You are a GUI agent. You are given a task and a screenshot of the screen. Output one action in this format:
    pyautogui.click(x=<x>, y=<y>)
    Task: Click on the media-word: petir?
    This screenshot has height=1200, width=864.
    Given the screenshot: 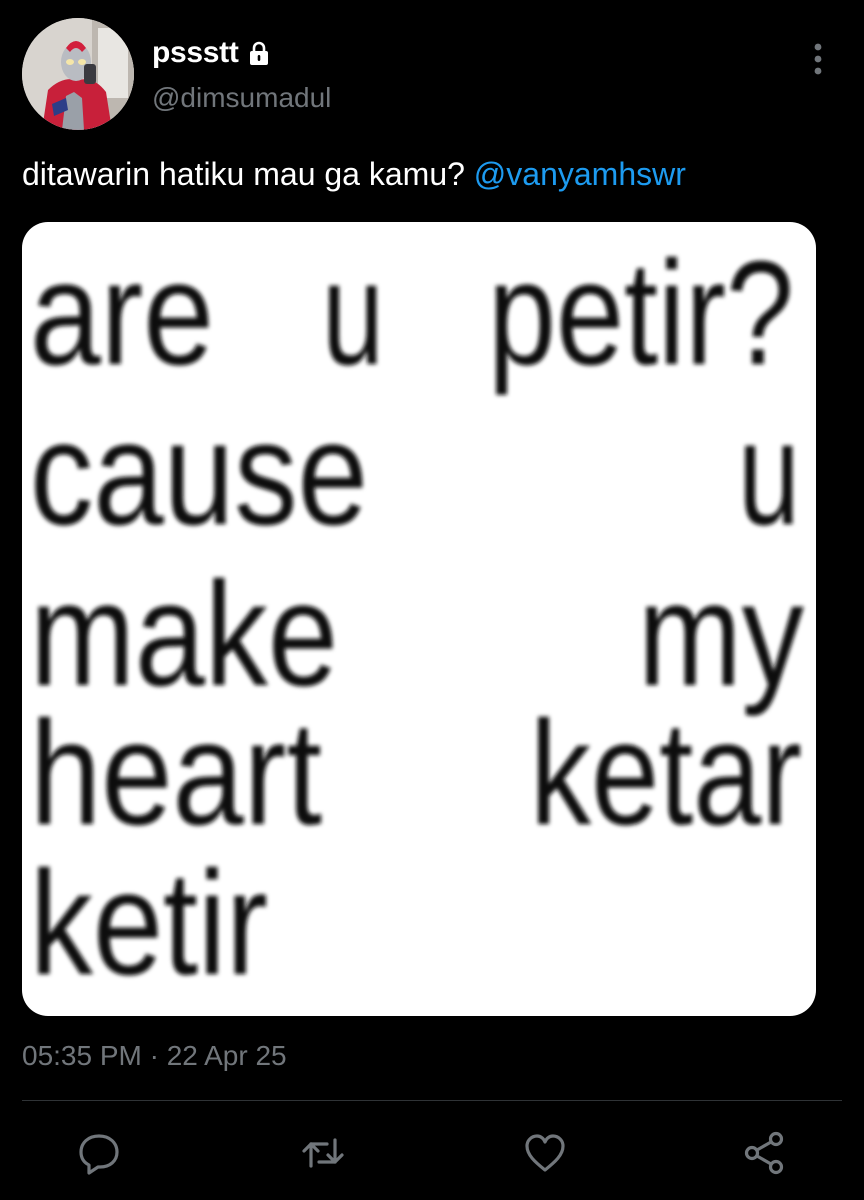 What is the action you would take?
    pyautogui.click(x=641, y=313)
    